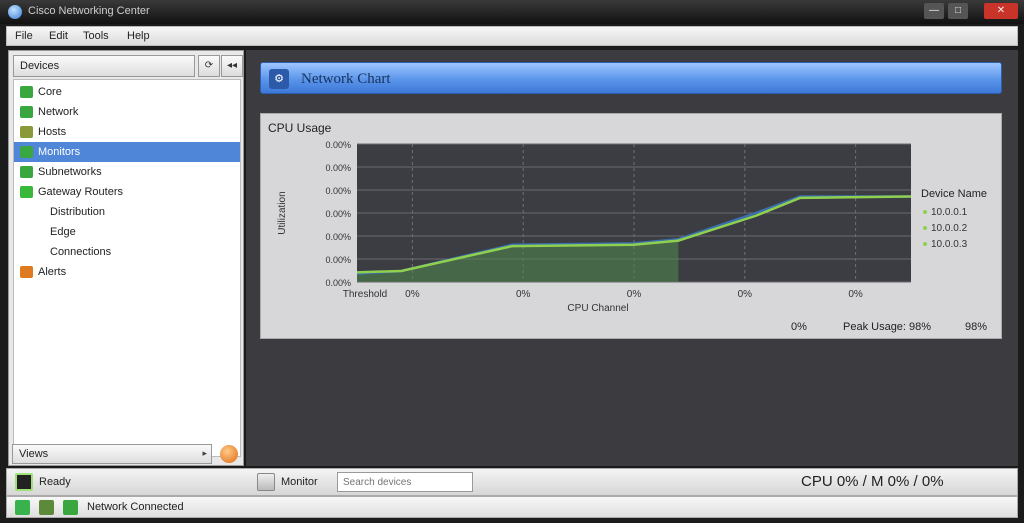  What do you see at coordinates (127, 92) in the screenshot?
I see `sidebar-item: Core` at bounding box center [127, 92].